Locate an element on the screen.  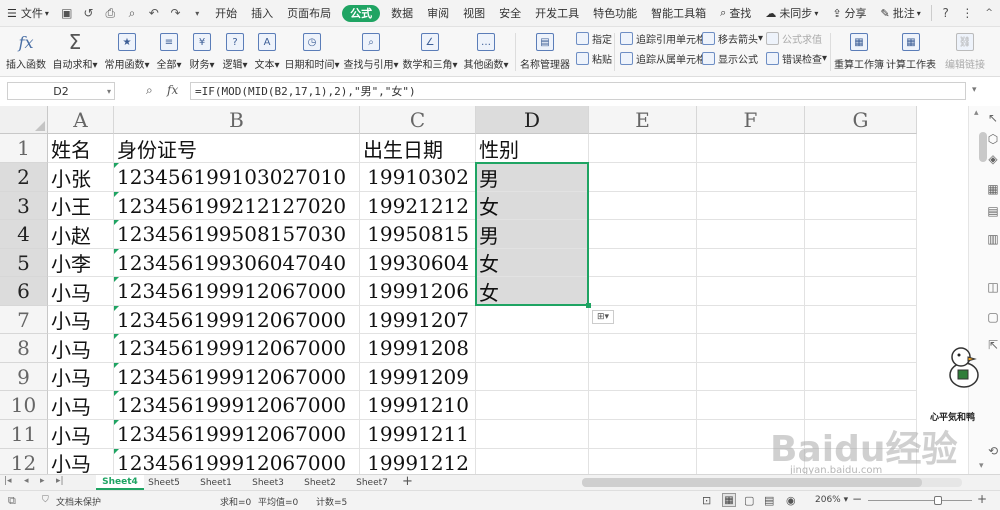
cell-d3: 女 is located at coordinates (532, 206).